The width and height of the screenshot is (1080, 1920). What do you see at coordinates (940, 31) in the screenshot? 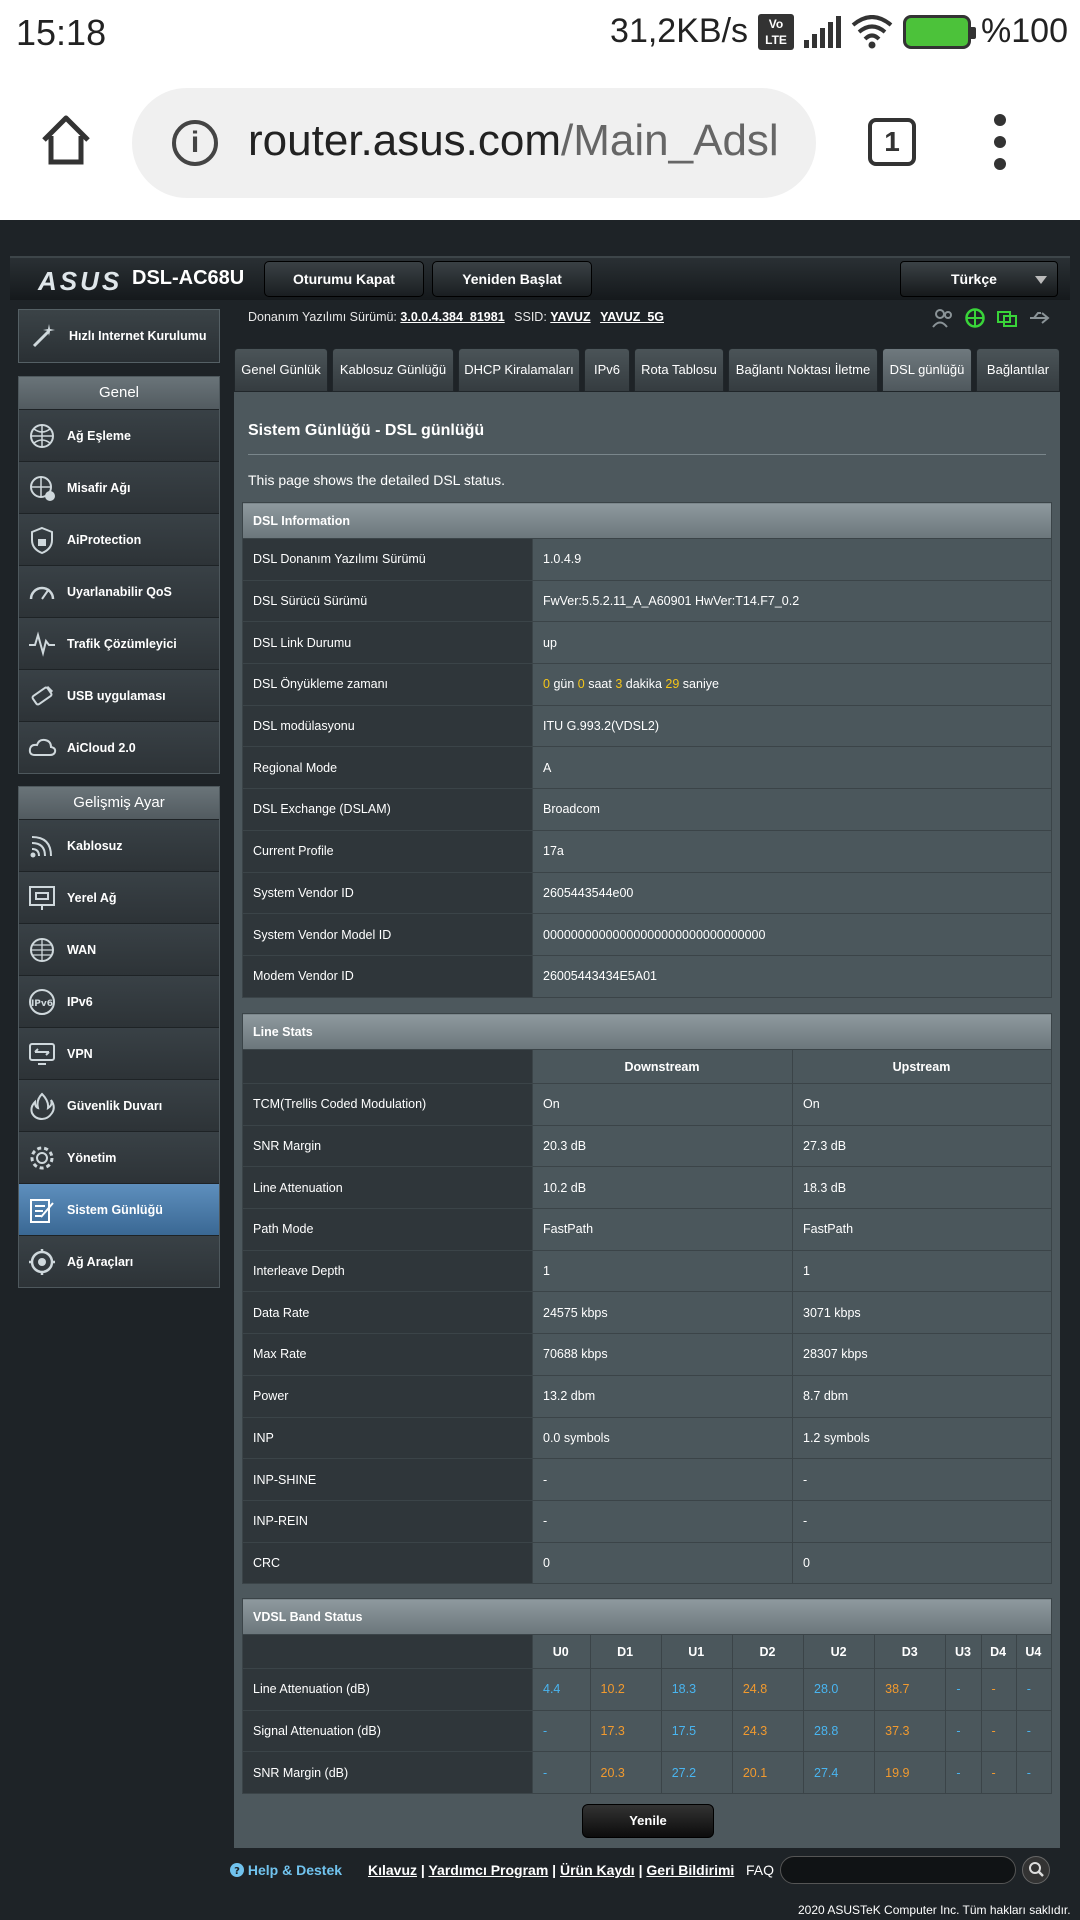
I see `battery-icon` at bounding box center [940, 31].